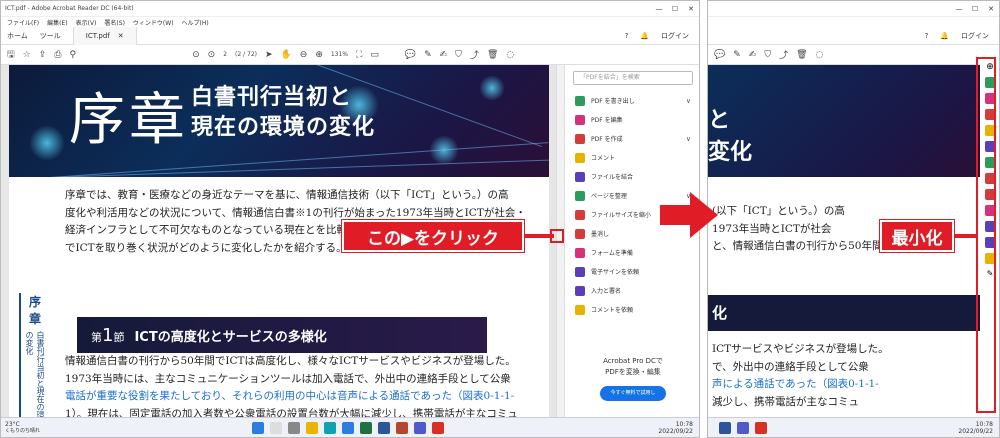 The height and width of the screenshot is (438, 1000). I want to click on powerpoint-icon, so click(402, 427).